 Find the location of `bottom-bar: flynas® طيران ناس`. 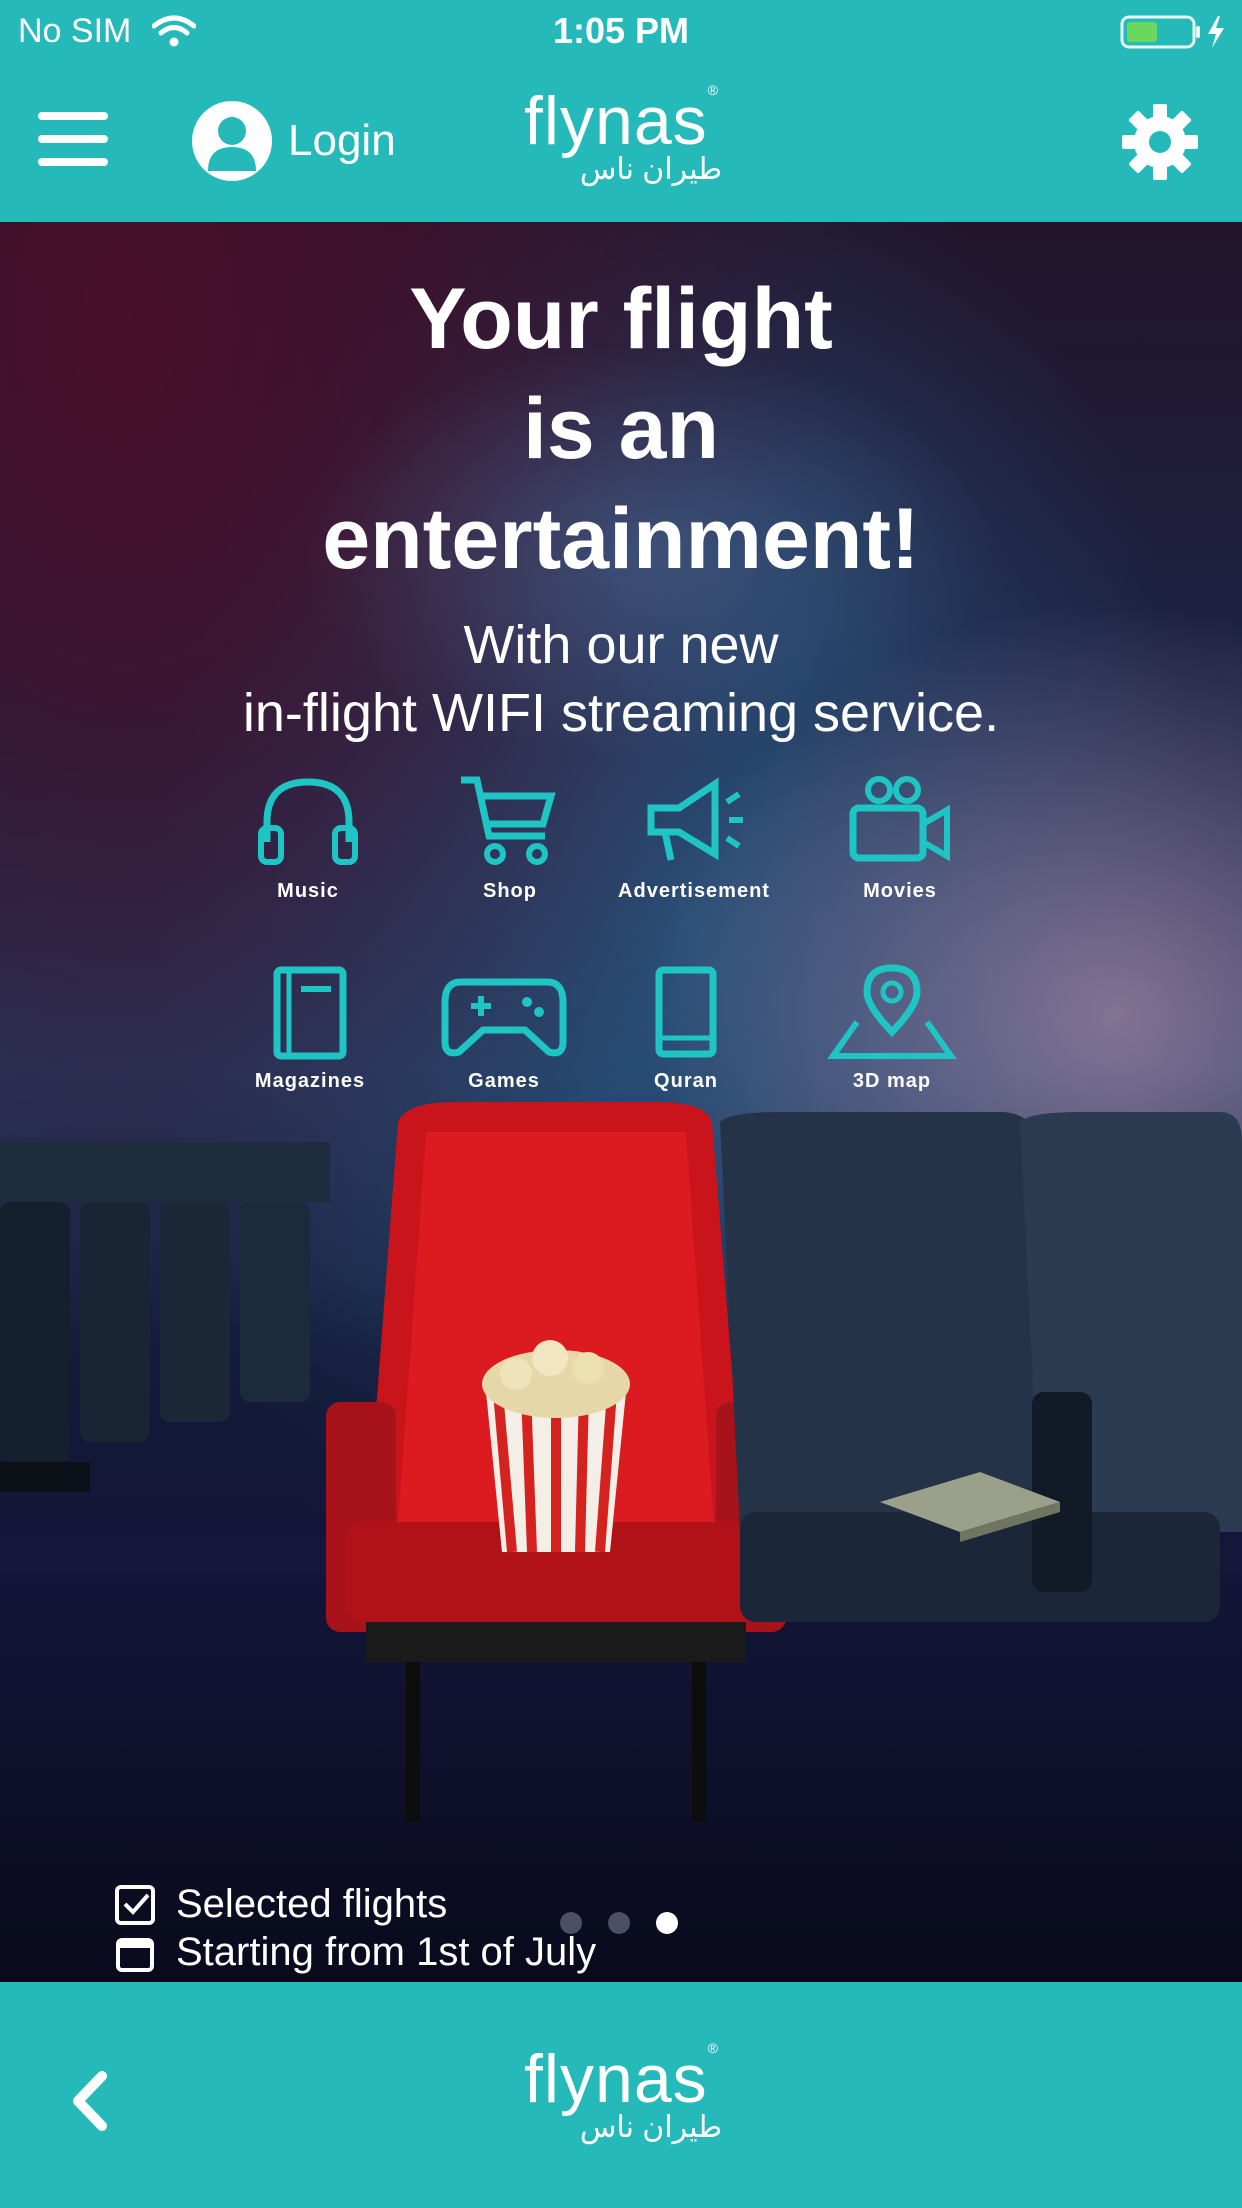

bottom-bar: flynas® طيران ناس is located at coordinates (621, 2095).